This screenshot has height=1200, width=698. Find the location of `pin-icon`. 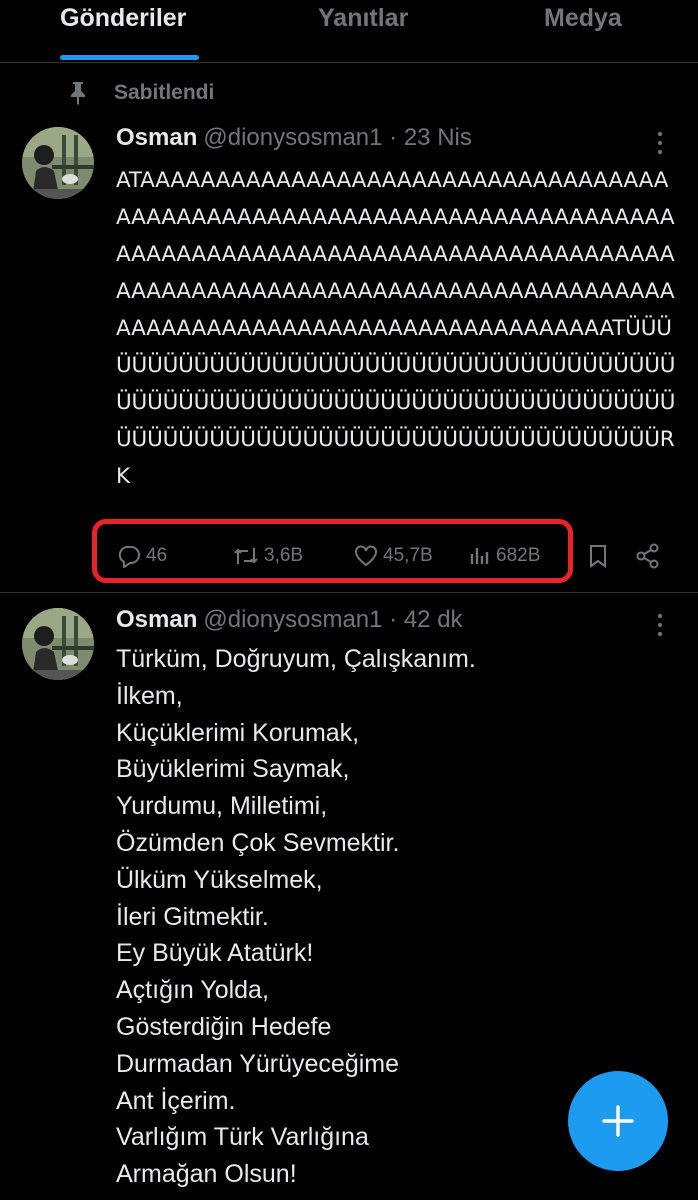

pin-icon is located at coordinates (78, 93).